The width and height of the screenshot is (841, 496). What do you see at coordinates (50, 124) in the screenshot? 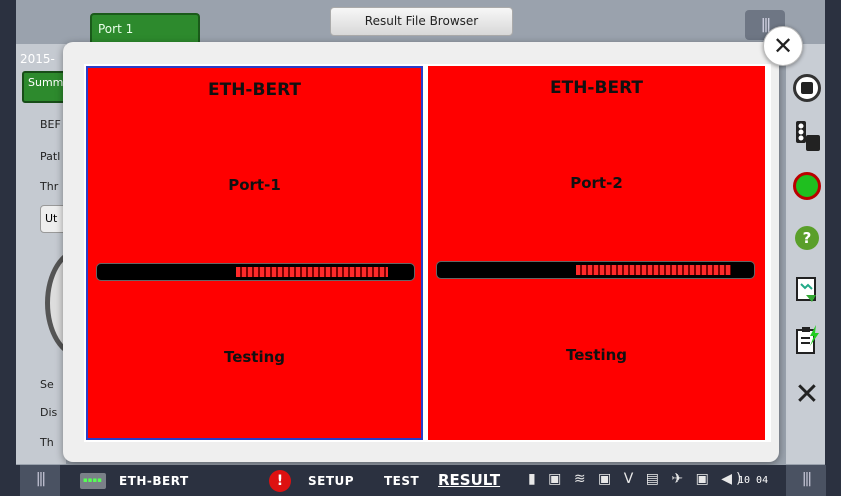
I see `background-label-ber: BEF` at bounding box center [50, 124].